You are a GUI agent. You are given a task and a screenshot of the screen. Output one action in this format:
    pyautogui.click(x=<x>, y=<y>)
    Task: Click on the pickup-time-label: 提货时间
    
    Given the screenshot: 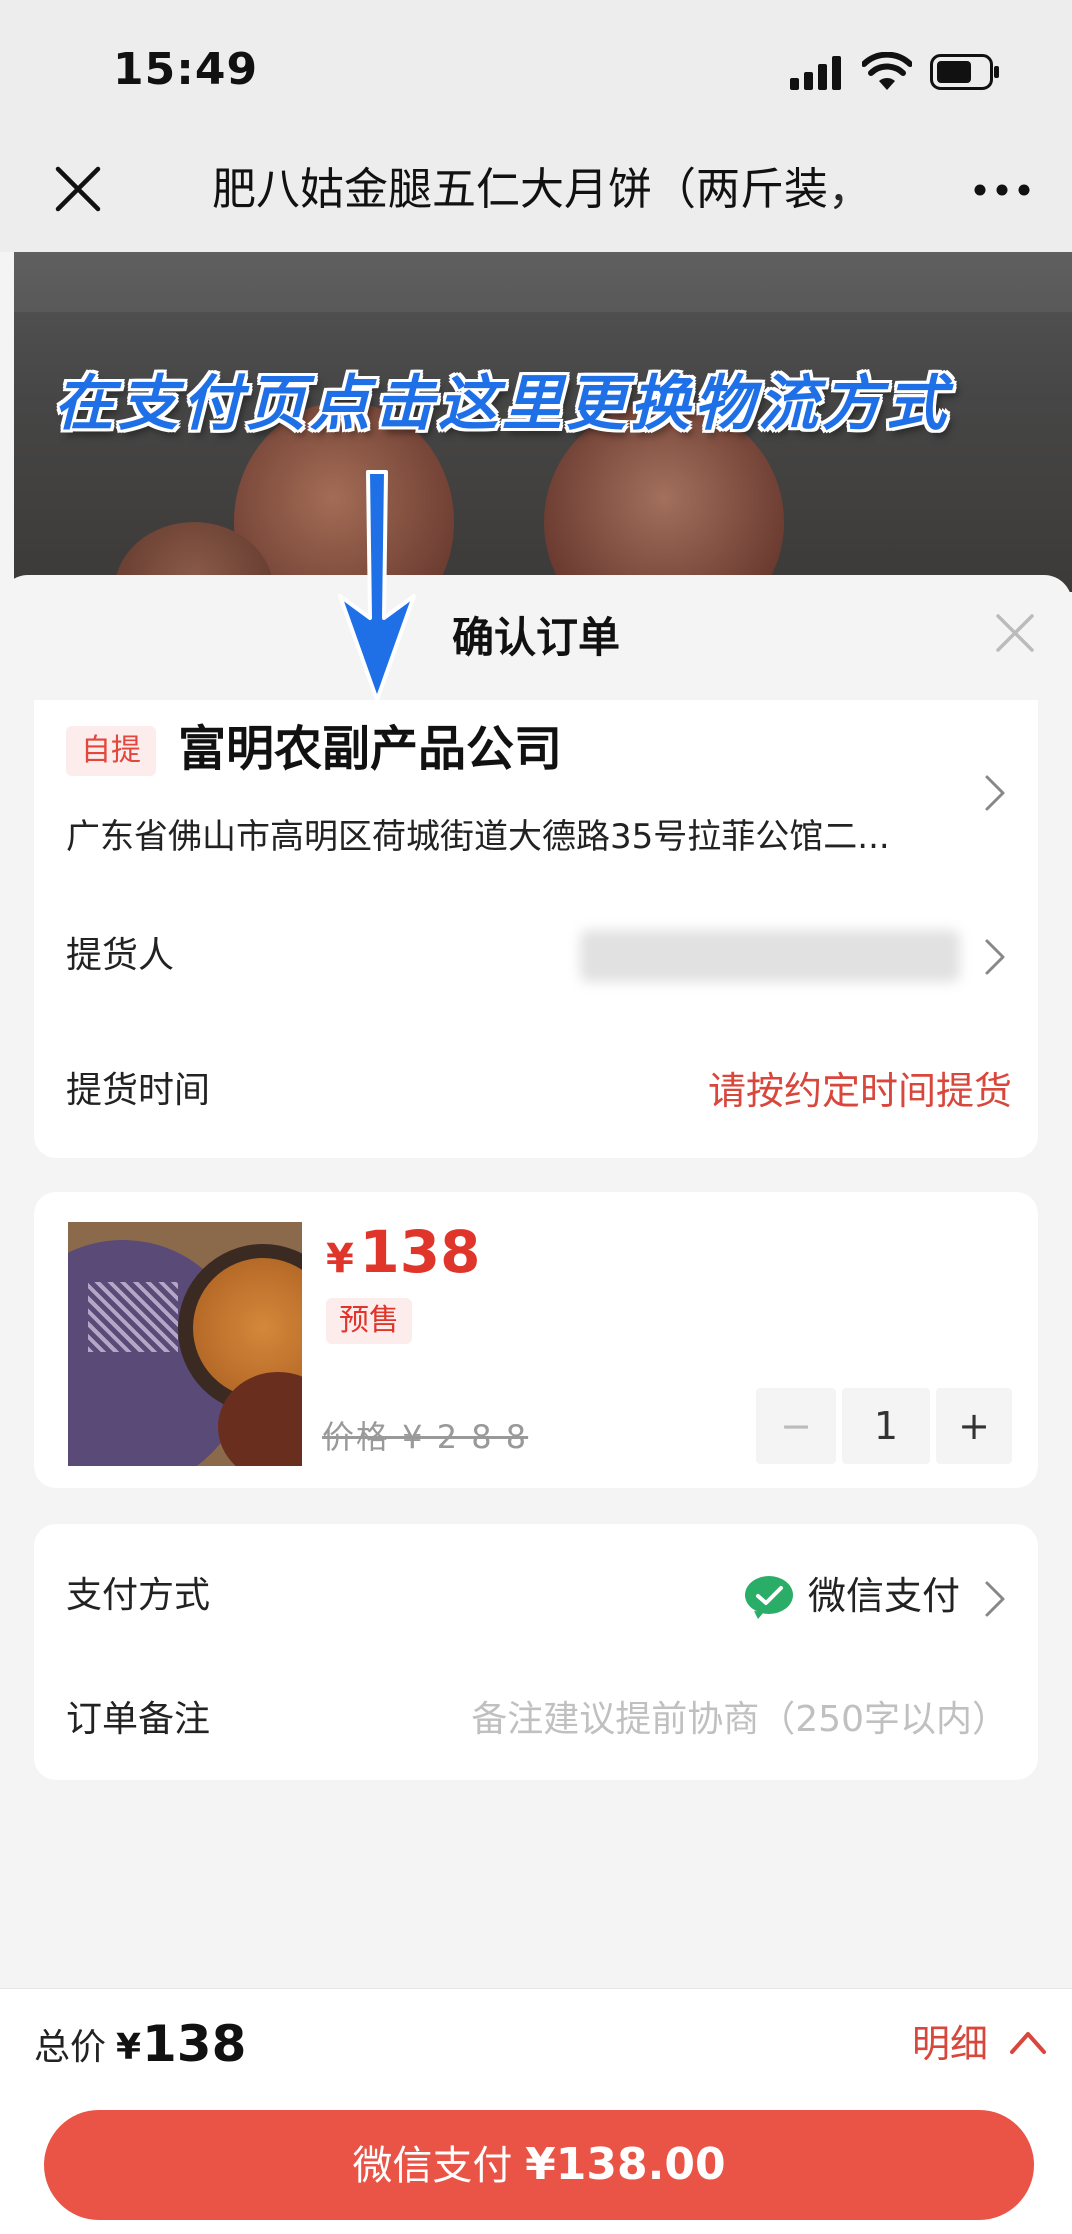 What is the action you would take?
    pyautogui.click(x=138, y=1090)
    